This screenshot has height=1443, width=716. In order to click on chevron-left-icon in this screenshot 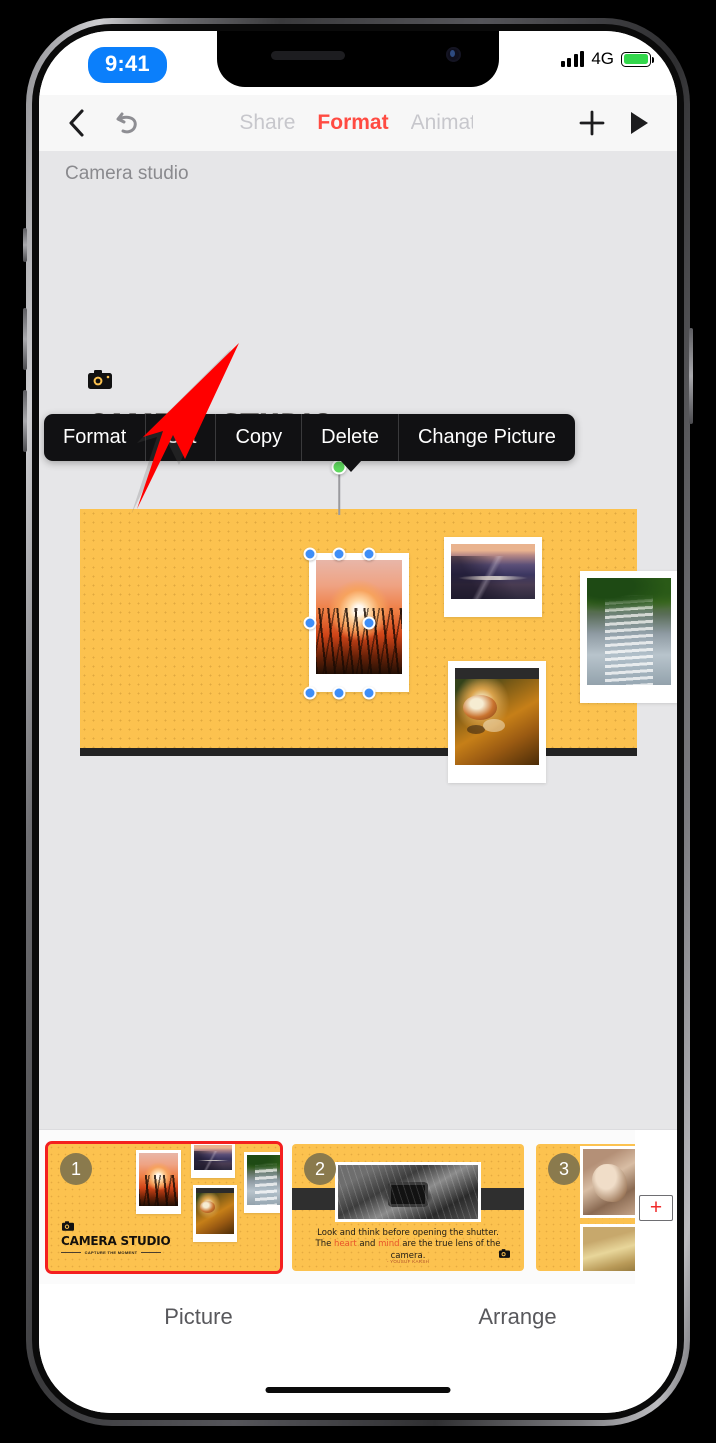, I will do `click(76, 123)`.